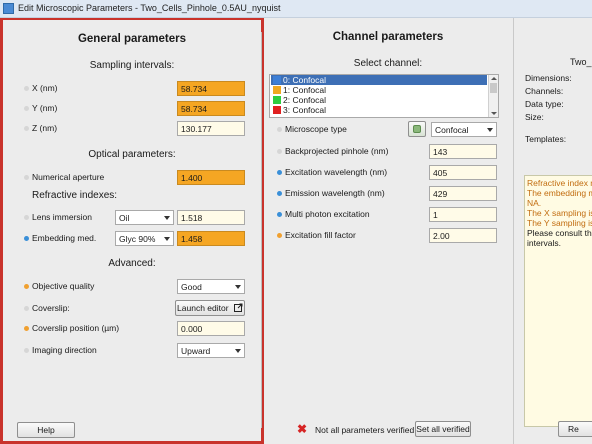 Image resolution: width=592 pixels, height=444 pixels. I want to click on external-link-icon, so click(238, 309).